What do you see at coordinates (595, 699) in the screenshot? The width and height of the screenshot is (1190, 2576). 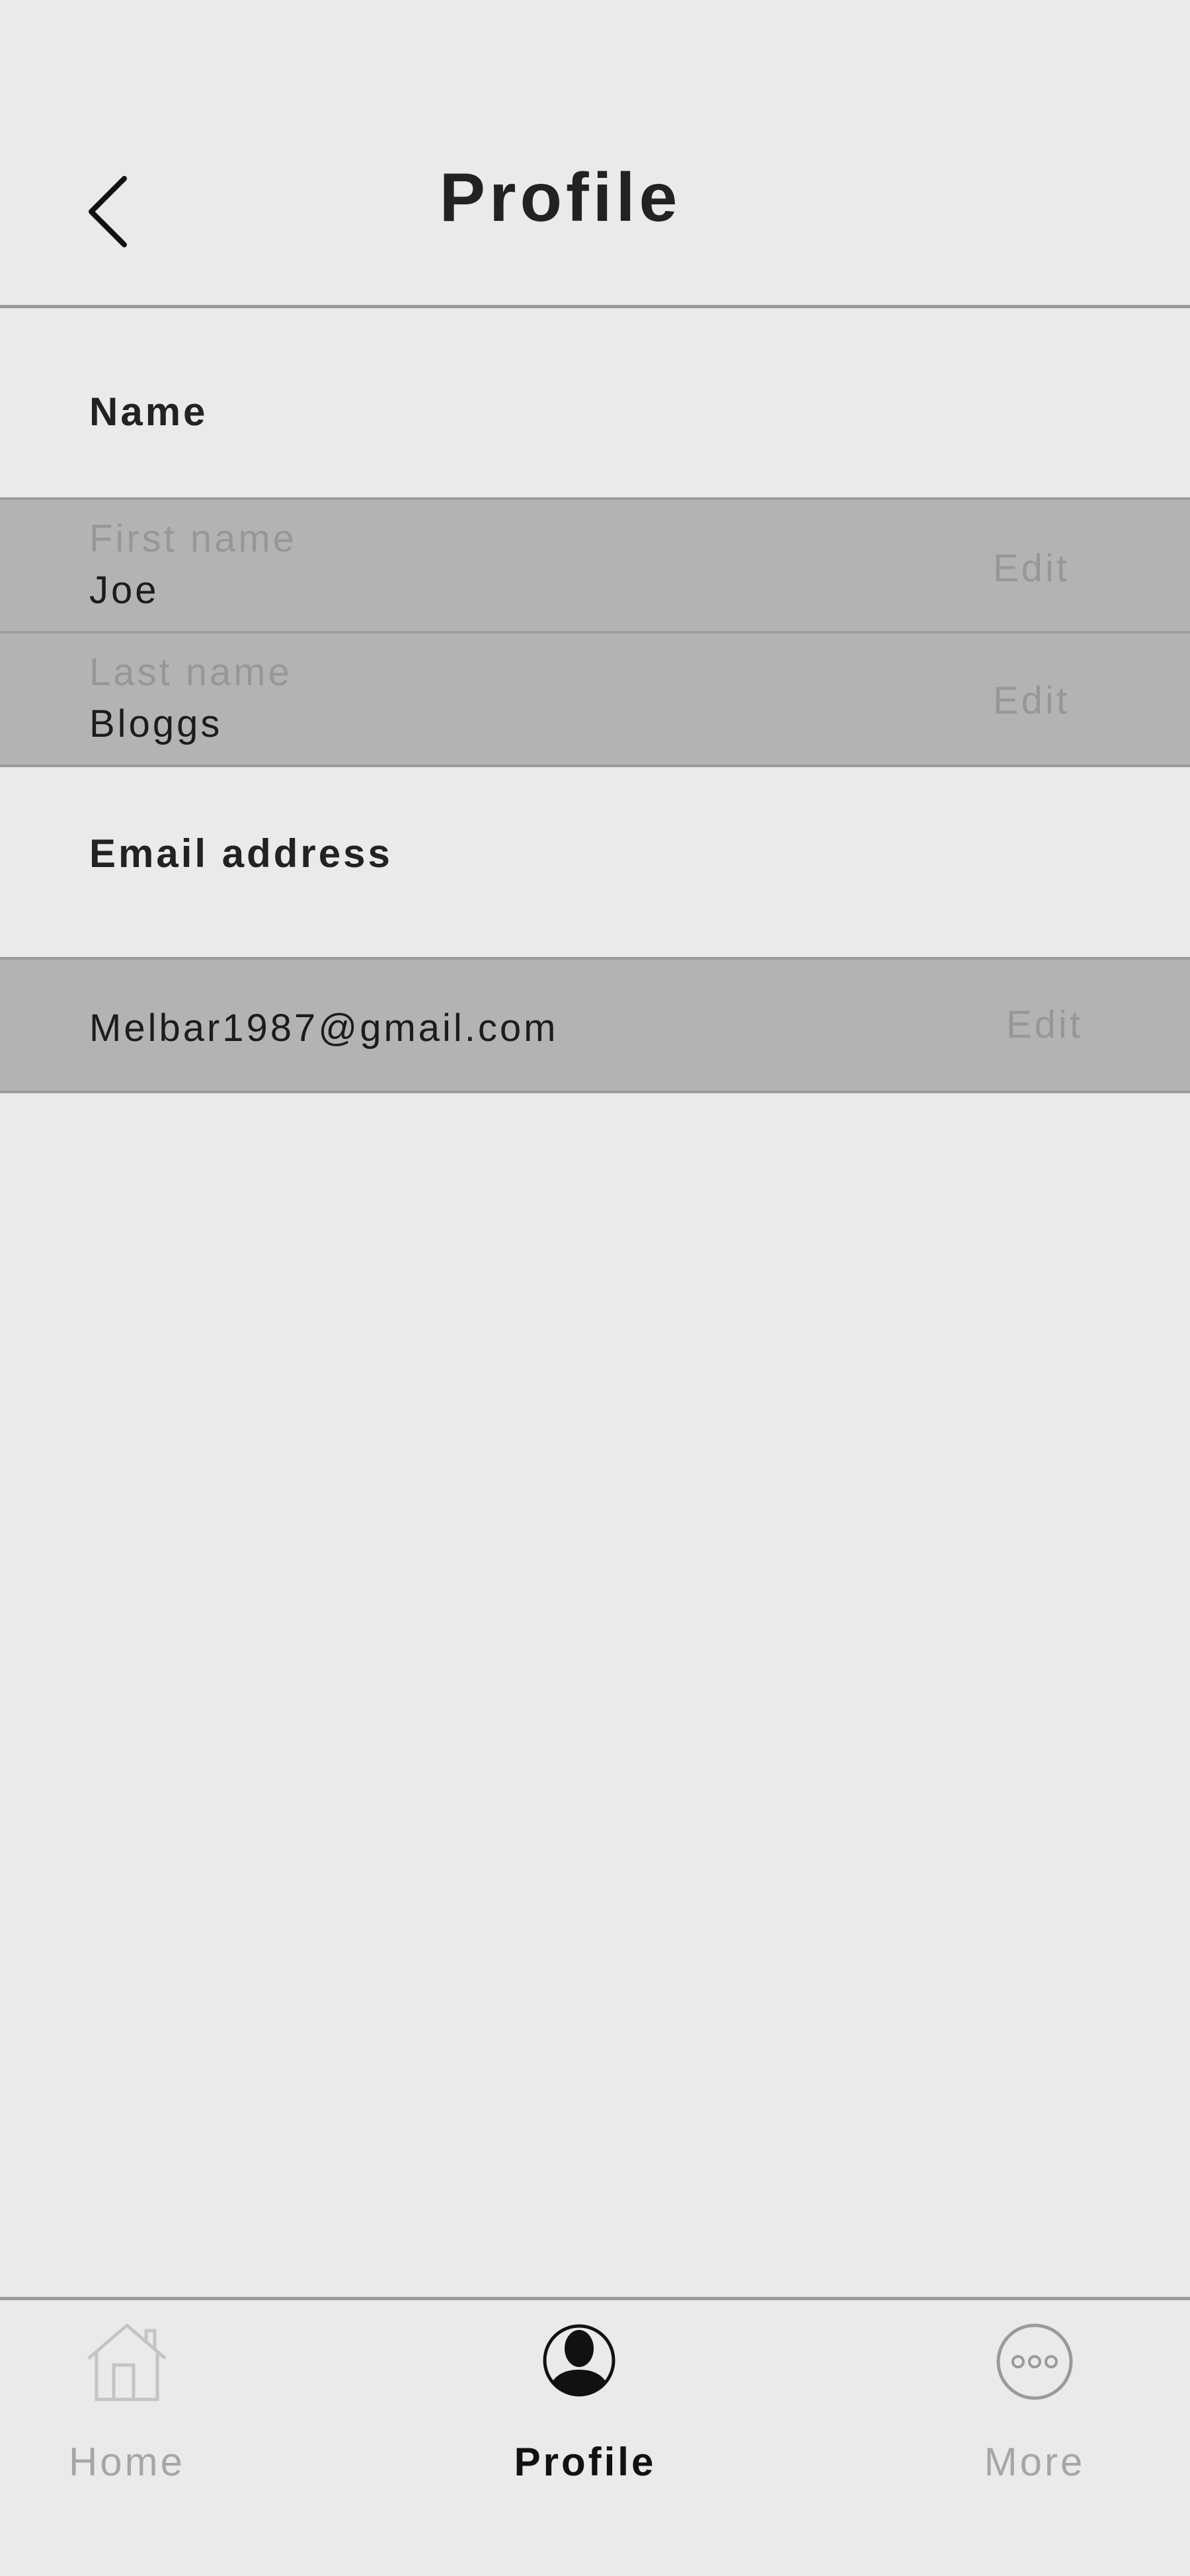 I see `last-name-row: Last name Bloggs Edit` at bounding box center [595, 699].